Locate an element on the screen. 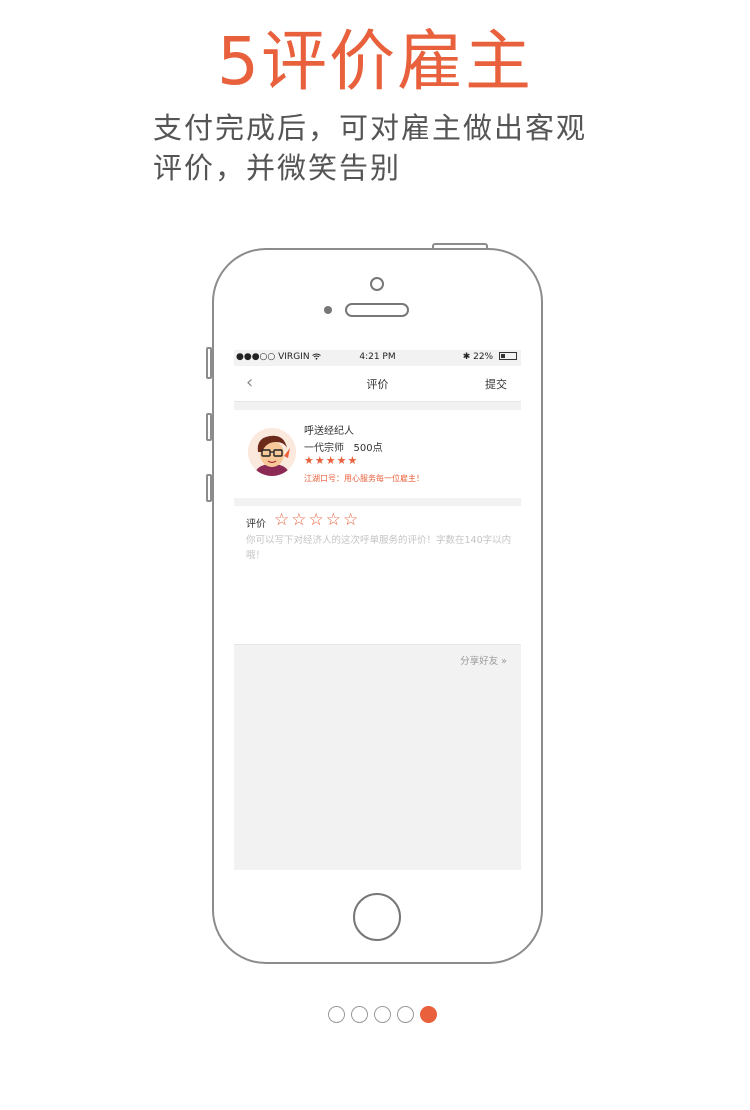 The image size is (750, 1110). status-bar: ●●●○○ VIRGIN 4:21 PM ✱ 22% is located at coordinates (377, 358).